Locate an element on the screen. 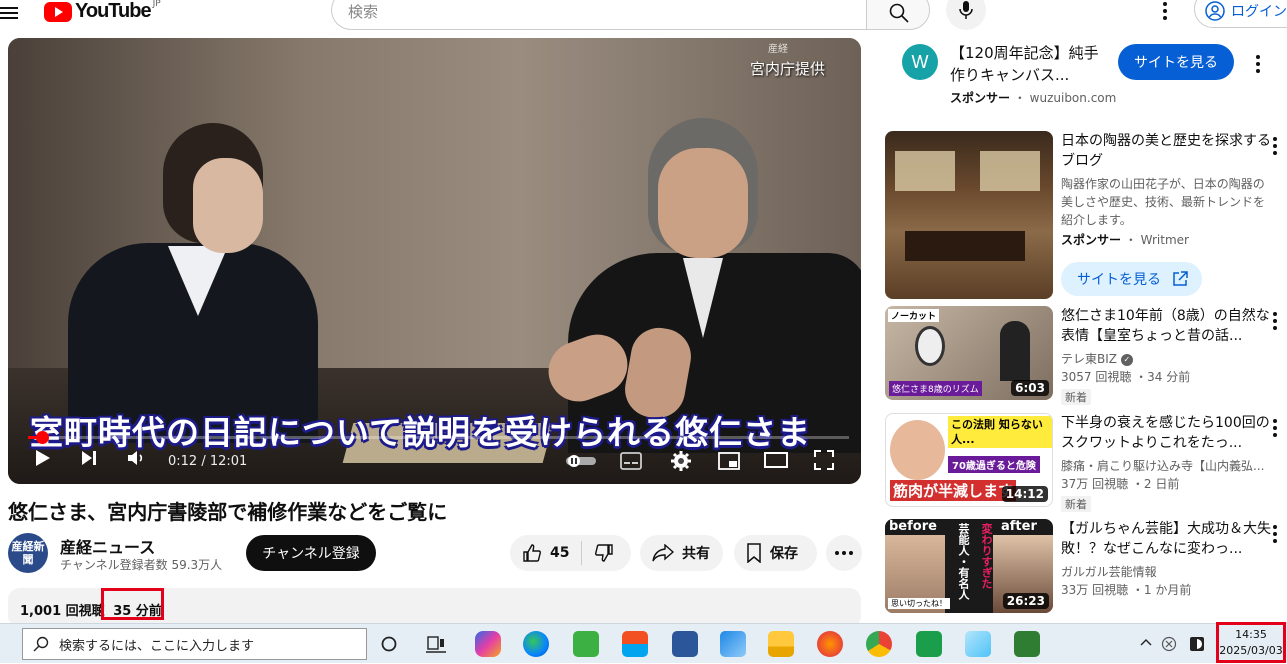 The image size is (1287, 664). search-button is located at coordinates (898, 15).